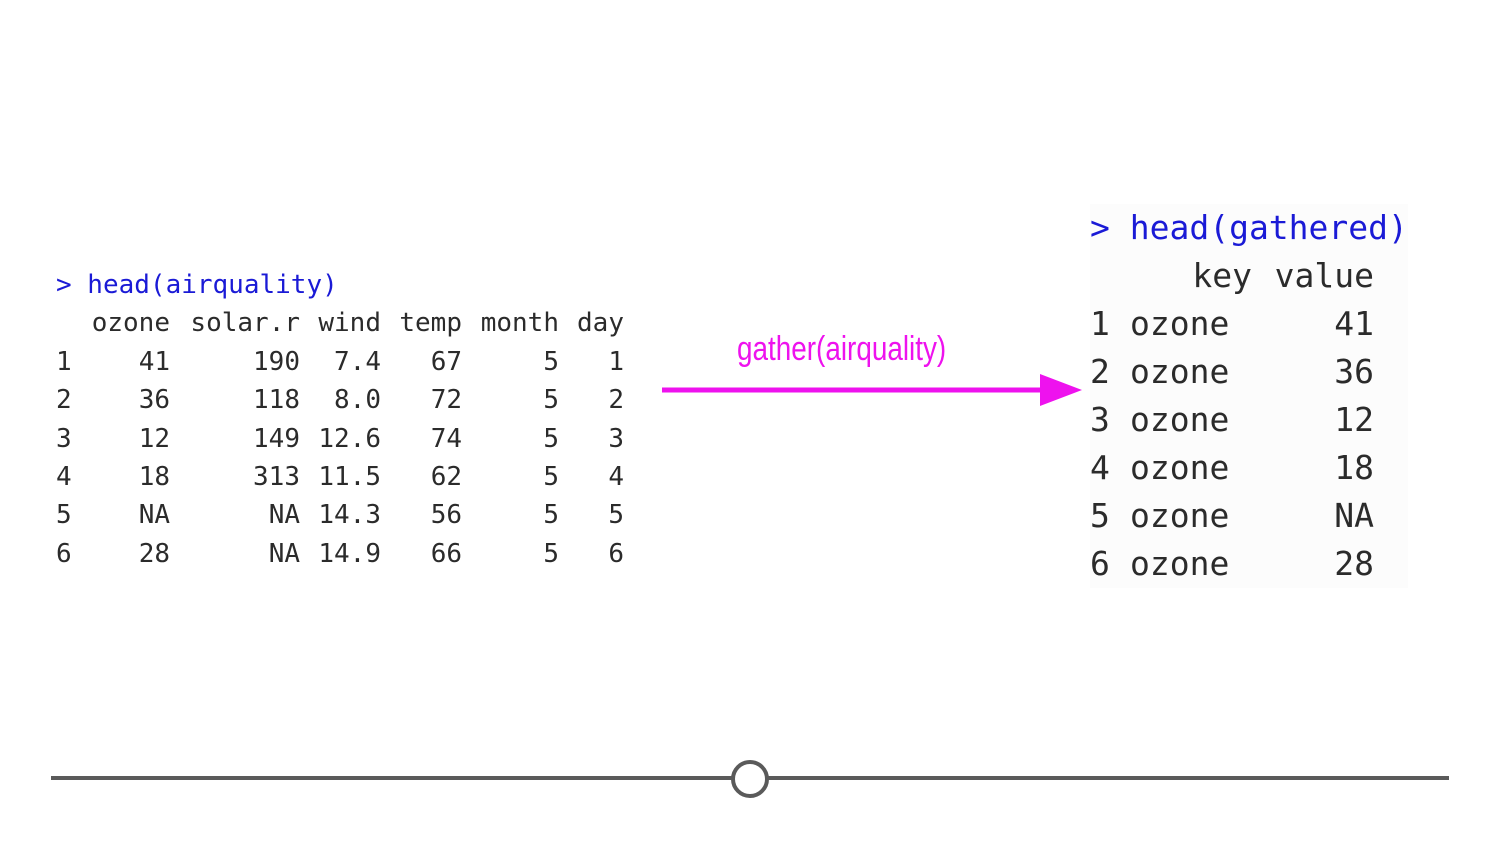 This screenshot has width=1500, height=844. What do you see at coordinates (276, 477) in the screenshot?
I see `table-cell: 313` at bounding box center [276, 477].